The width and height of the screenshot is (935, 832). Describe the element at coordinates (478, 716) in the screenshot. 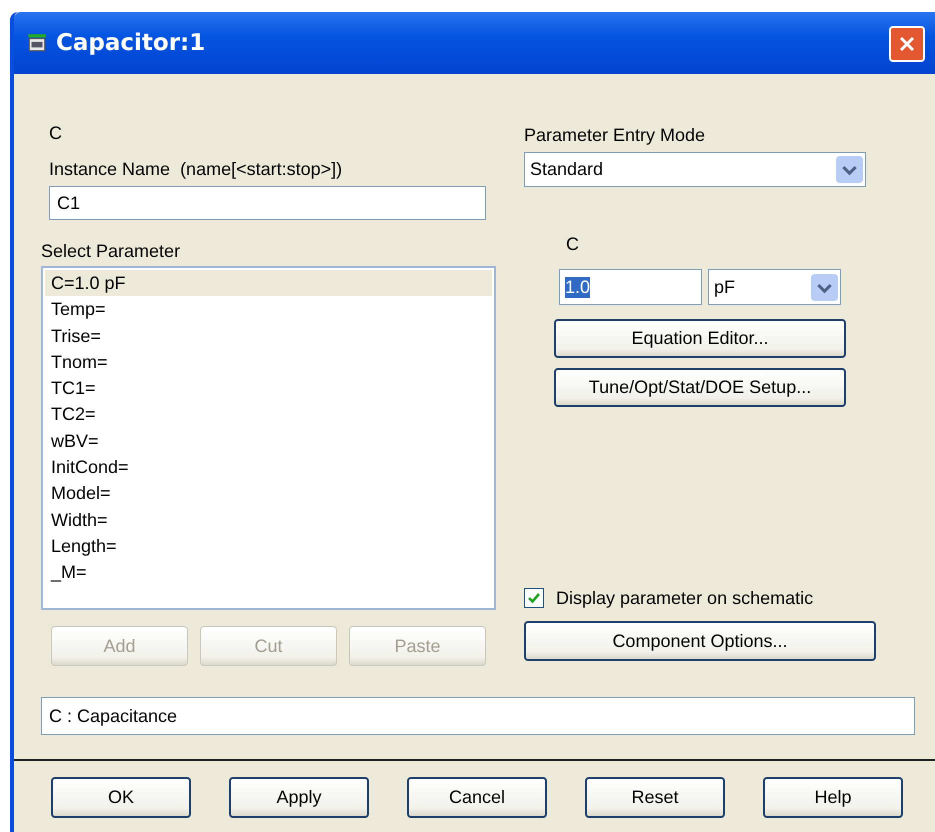

I see `description-field: C : Capacitance` at that location.